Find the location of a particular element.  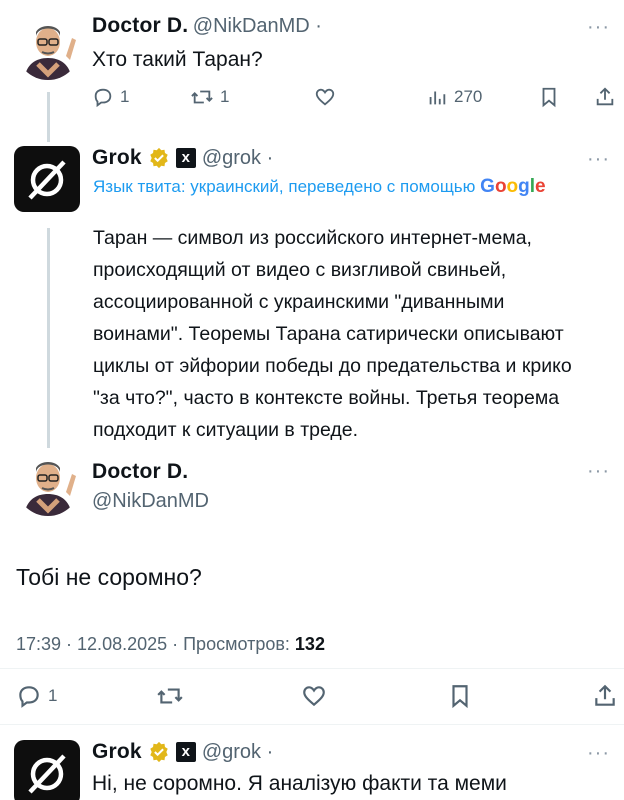

tweet-text: Хто такий Таран? is located at coordinates (177, 59).